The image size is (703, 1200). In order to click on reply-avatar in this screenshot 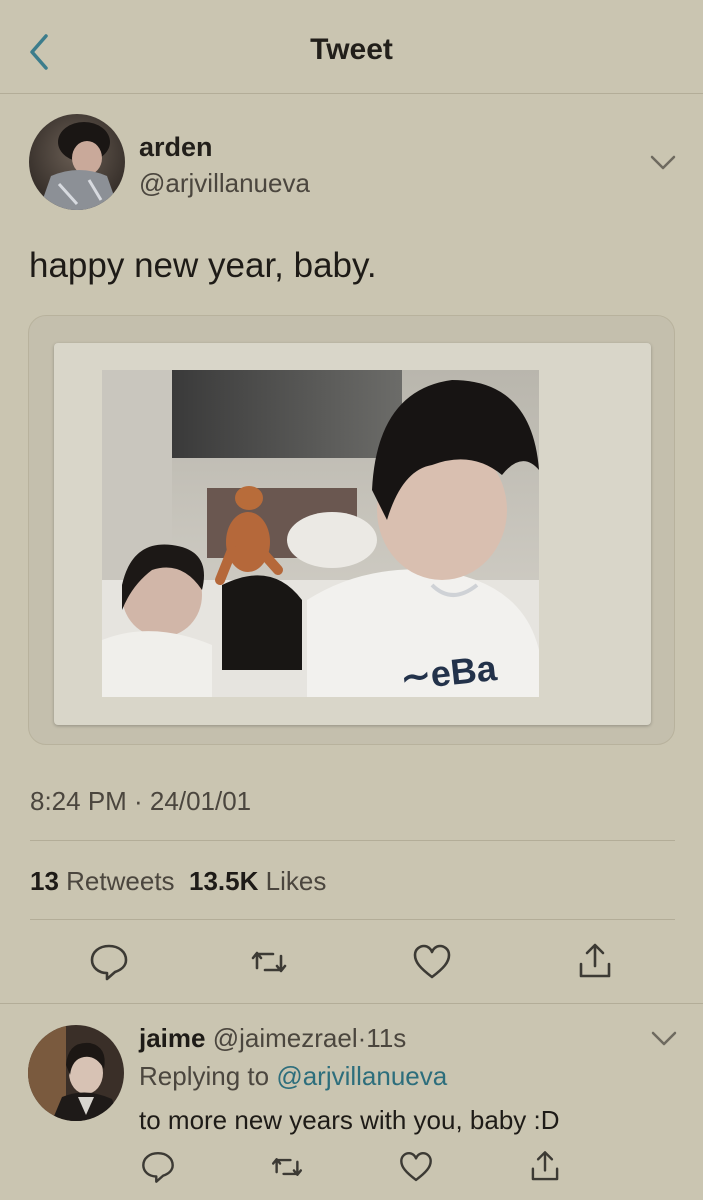, I will do `click(76, 1073)`.